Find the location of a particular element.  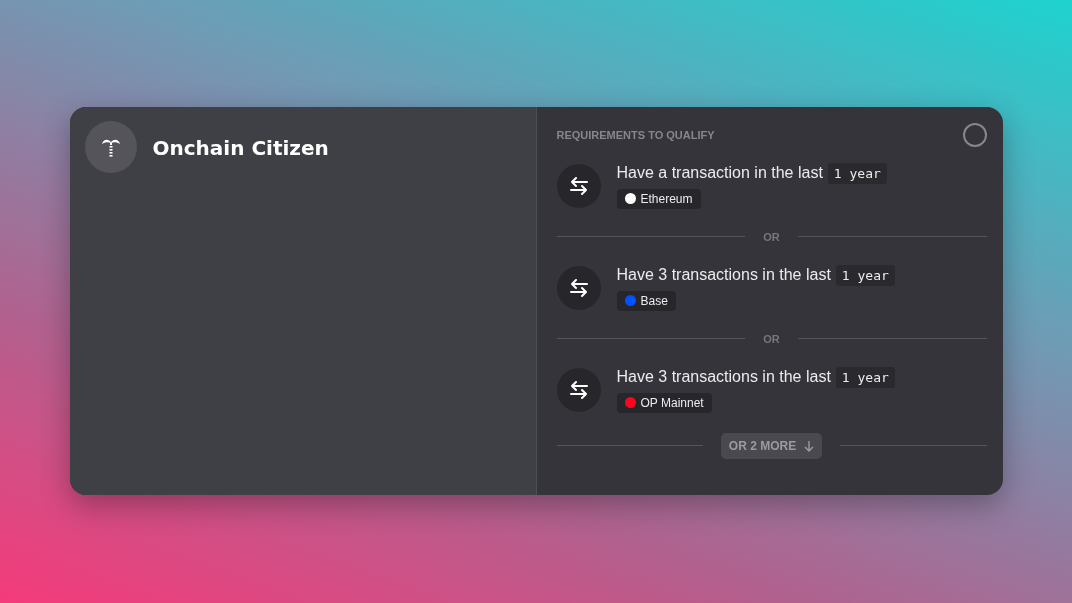

chain-name: Base is located at coordinates (654, 300).